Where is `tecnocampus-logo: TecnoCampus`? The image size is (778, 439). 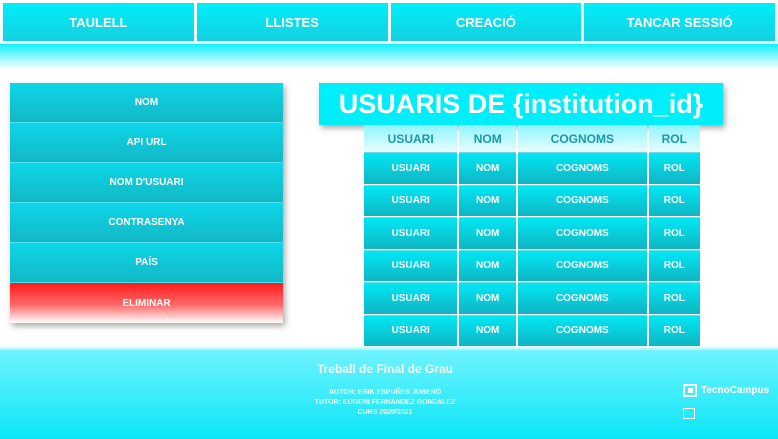
tecnocampus-logo: TecnoCampus is located at coordinates (726, 390).